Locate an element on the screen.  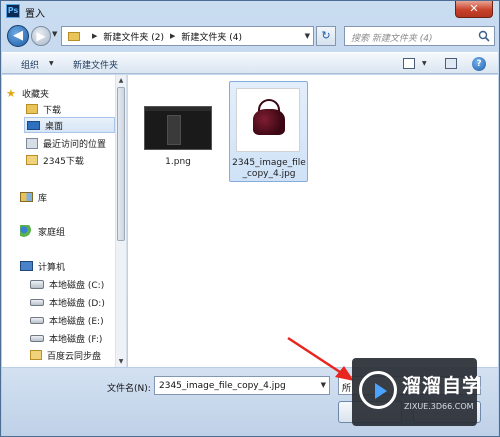
play-icon is located at coordinates (381, 391).